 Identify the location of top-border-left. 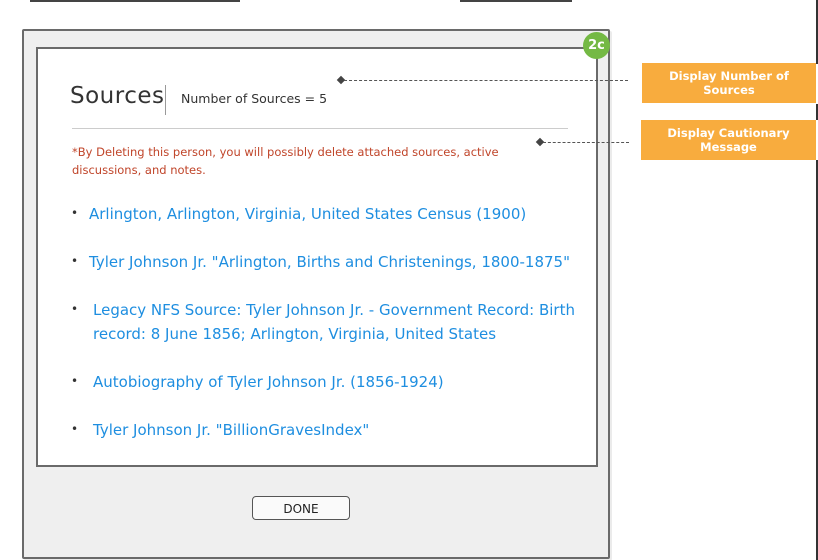
(135, 1).